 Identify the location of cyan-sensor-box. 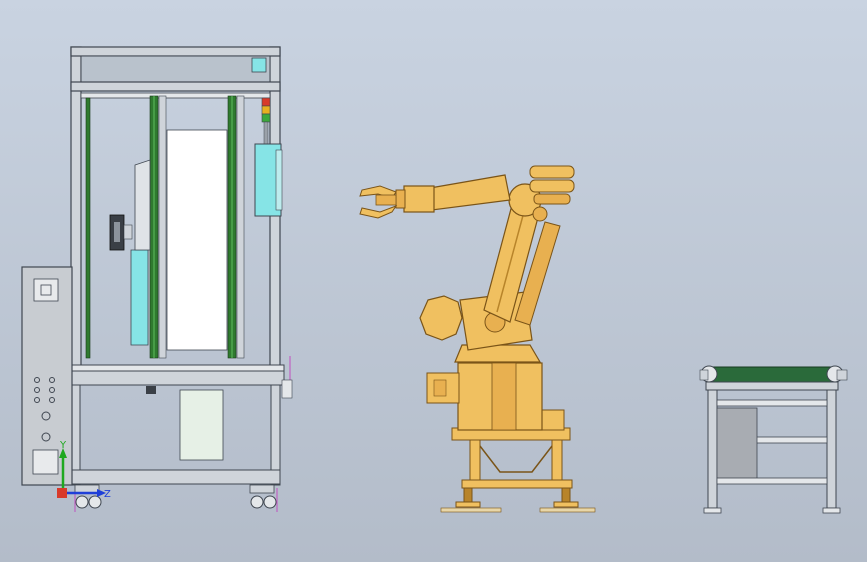
(259, 65).